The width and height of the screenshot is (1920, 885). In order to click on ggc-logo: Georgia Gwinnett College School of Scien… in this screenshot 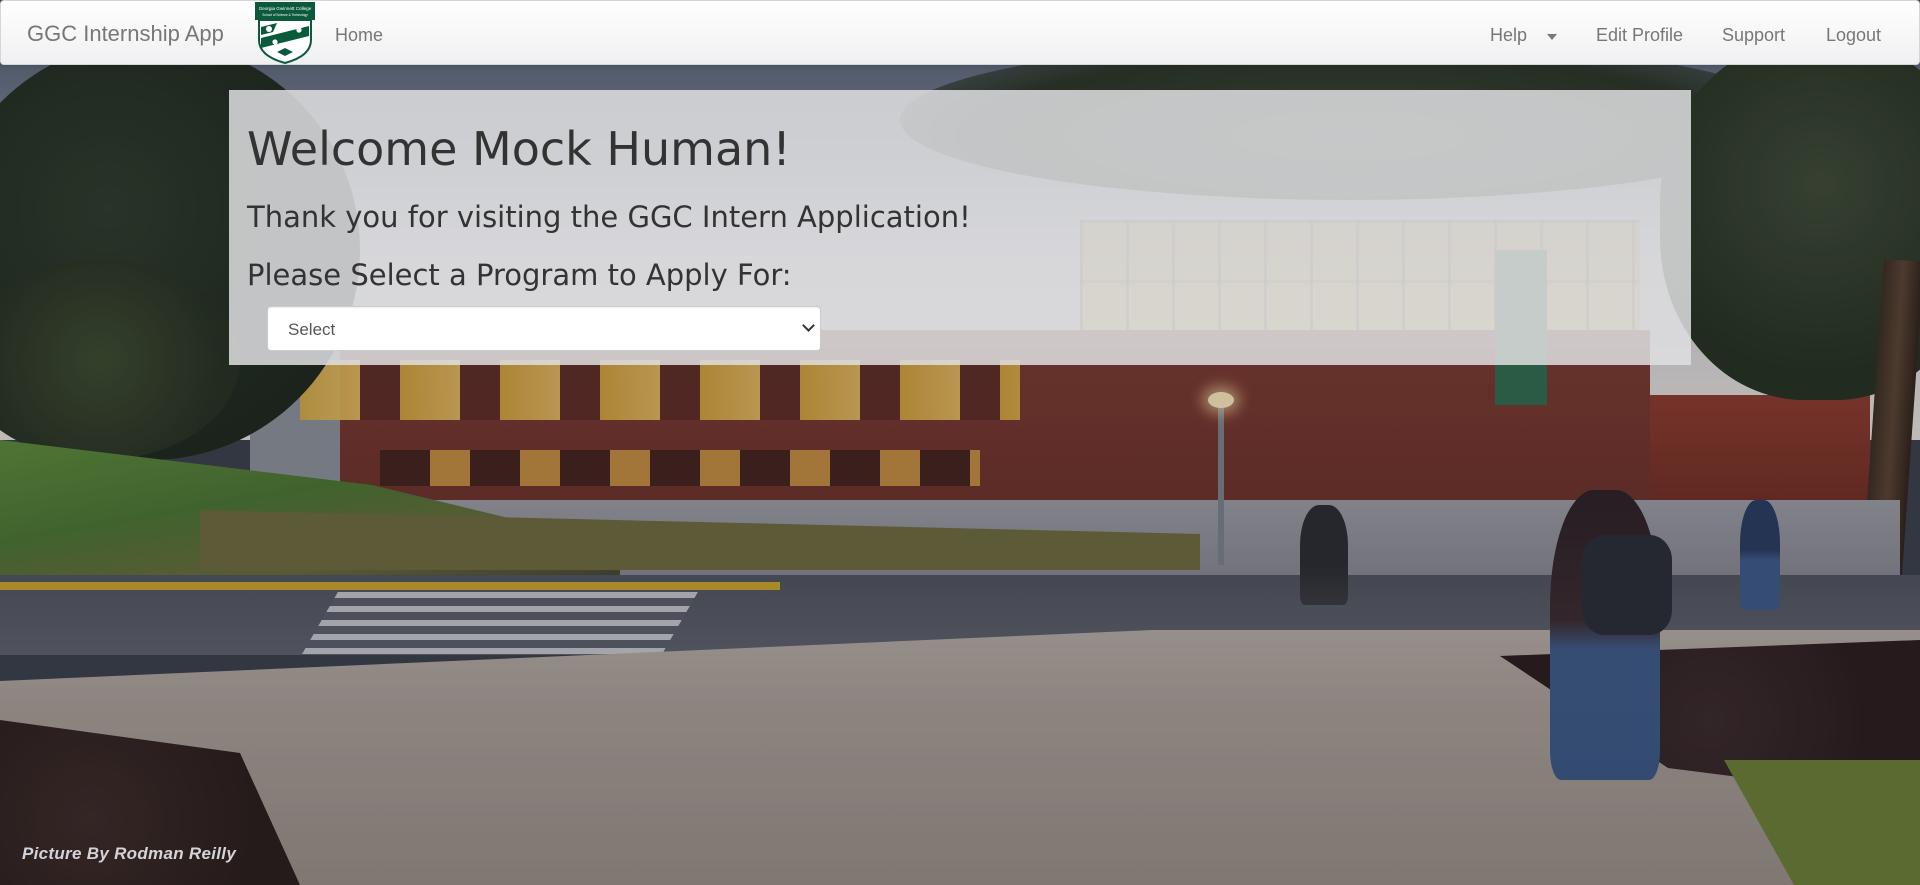, I will do `click(285, 33)`.